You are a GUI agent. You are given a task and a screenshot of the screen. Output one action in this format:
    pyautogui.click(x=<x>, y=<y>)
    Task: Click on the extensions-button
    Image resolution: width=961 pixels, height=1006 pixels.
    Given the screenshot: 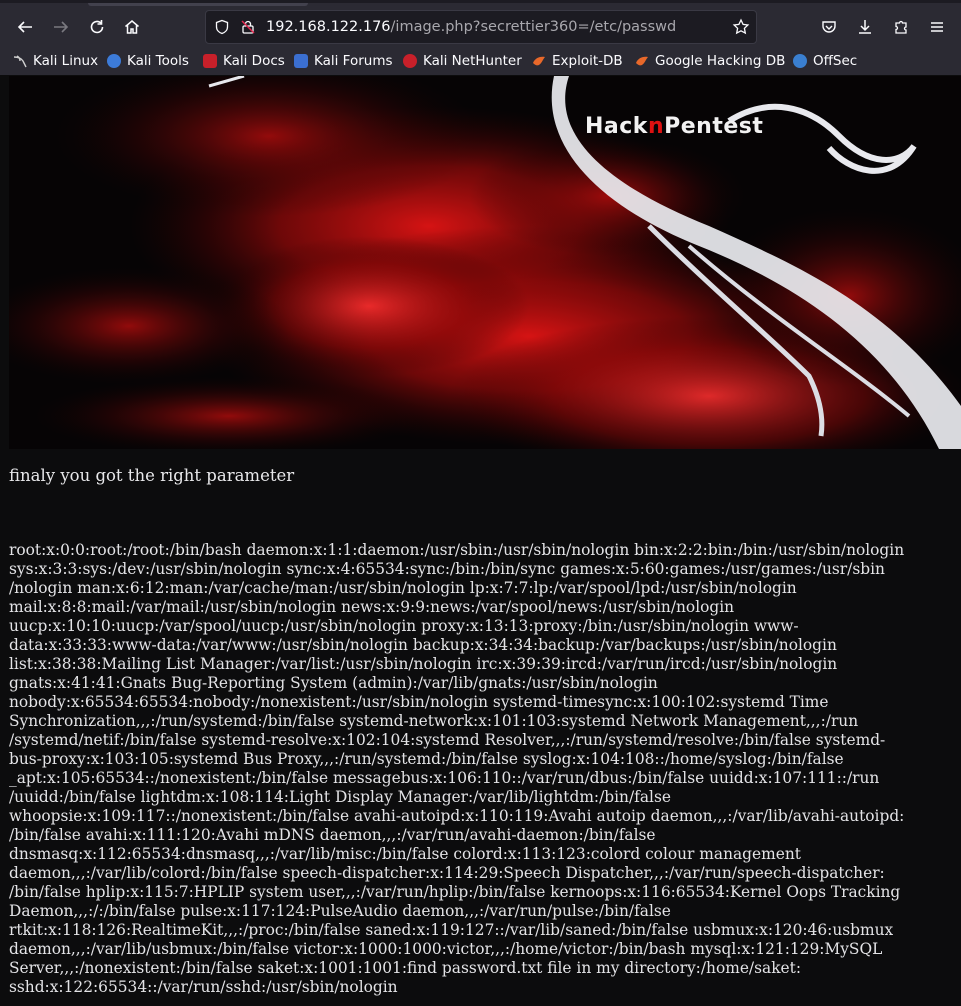 What is the action you would take?
    pyautogui.click(x=901, y=27)
    